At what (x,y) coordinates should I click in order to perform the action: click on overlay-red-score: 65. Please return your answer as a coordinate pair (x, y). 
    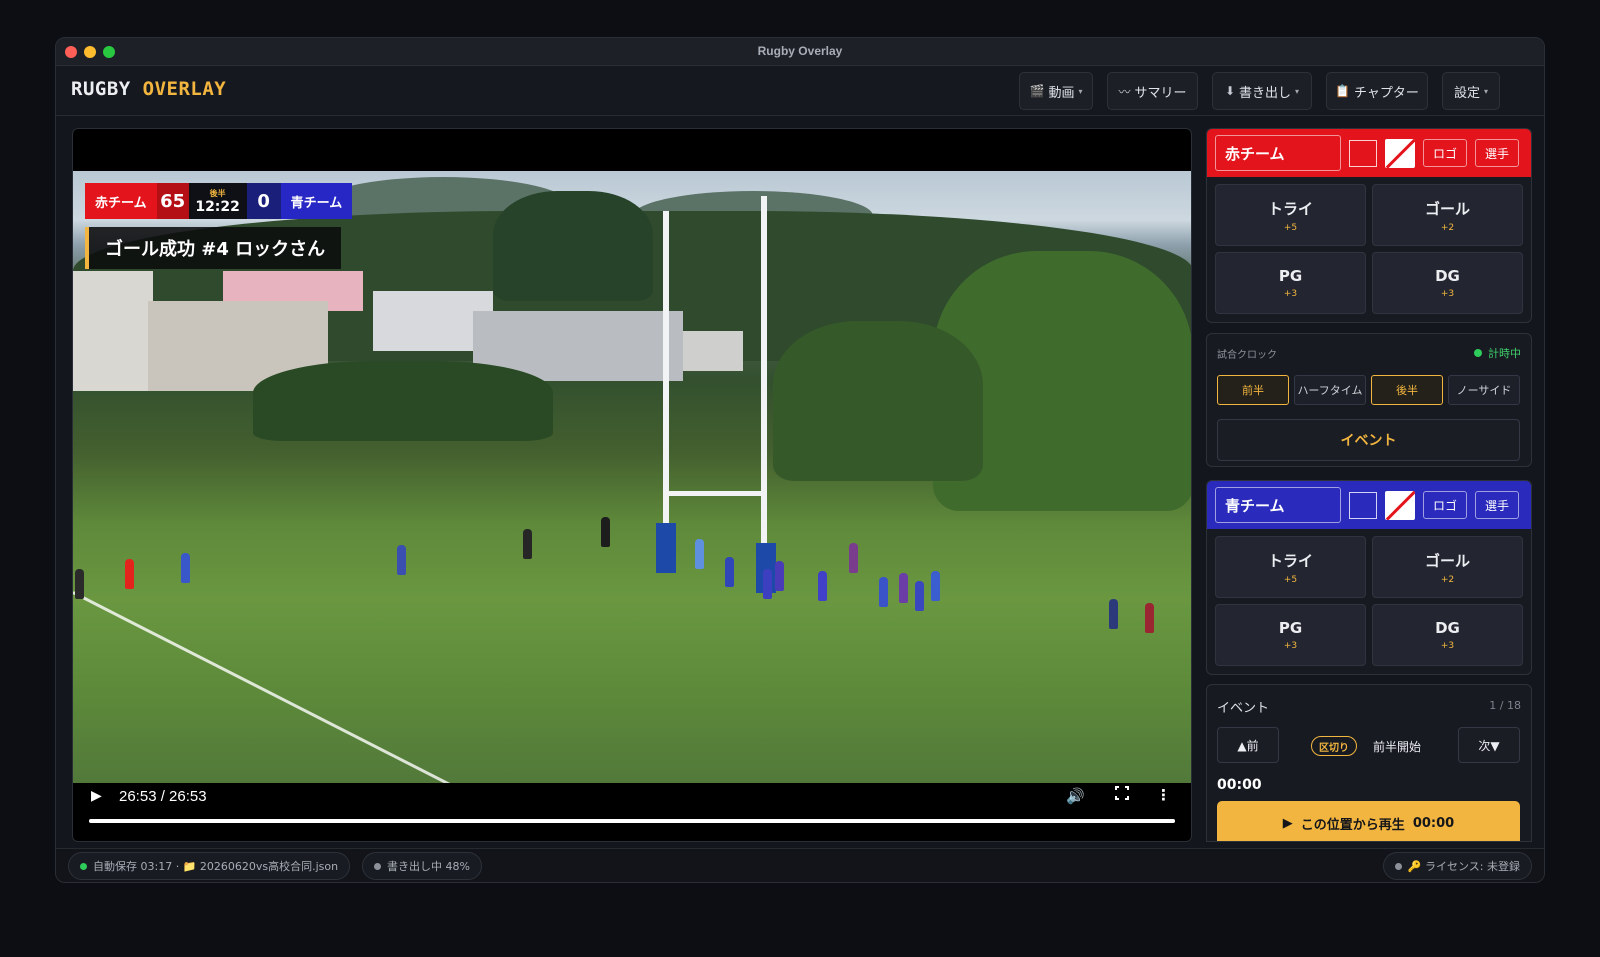
    Looking at the image, I should click on (172, 201).